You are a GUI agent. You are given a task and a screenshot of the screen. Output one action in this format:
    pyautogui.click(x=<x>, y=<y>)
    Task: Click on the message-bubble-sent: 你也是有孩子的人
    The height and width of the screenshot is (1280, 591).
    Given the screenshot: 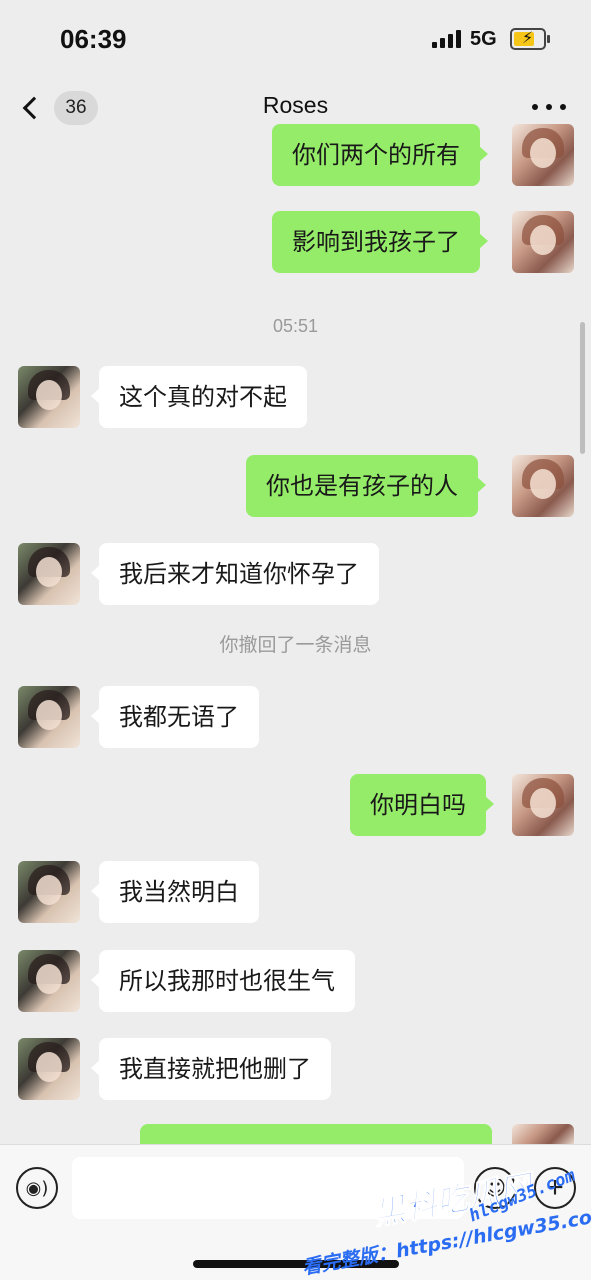 What is the action you would take?
    pyautogui.click(x=366, y=486)
    